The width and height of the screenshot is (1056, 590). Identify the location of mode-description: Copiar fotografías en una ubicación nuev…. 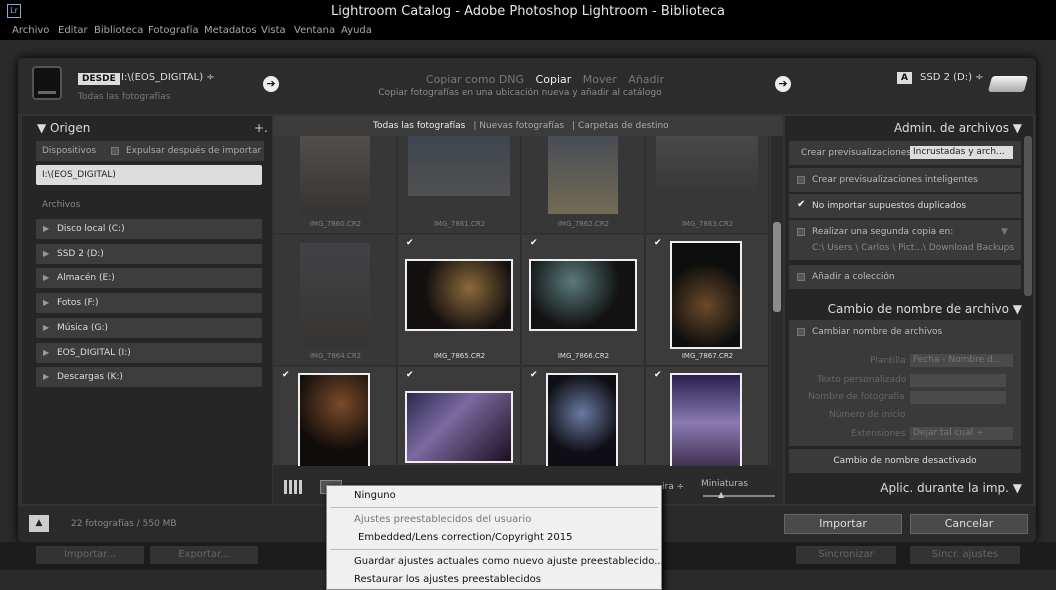
(520, 93).